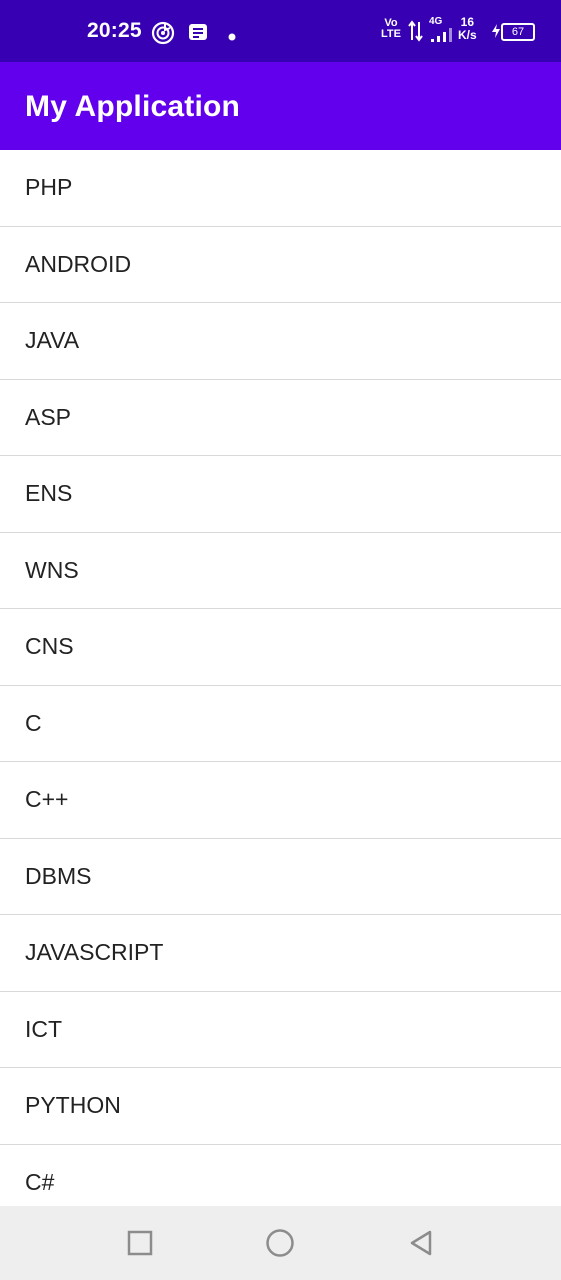  What do you see at coordinates (280, 571) in the screenshot?
I see `list-item: WNS` at bounding box center [280, 571].